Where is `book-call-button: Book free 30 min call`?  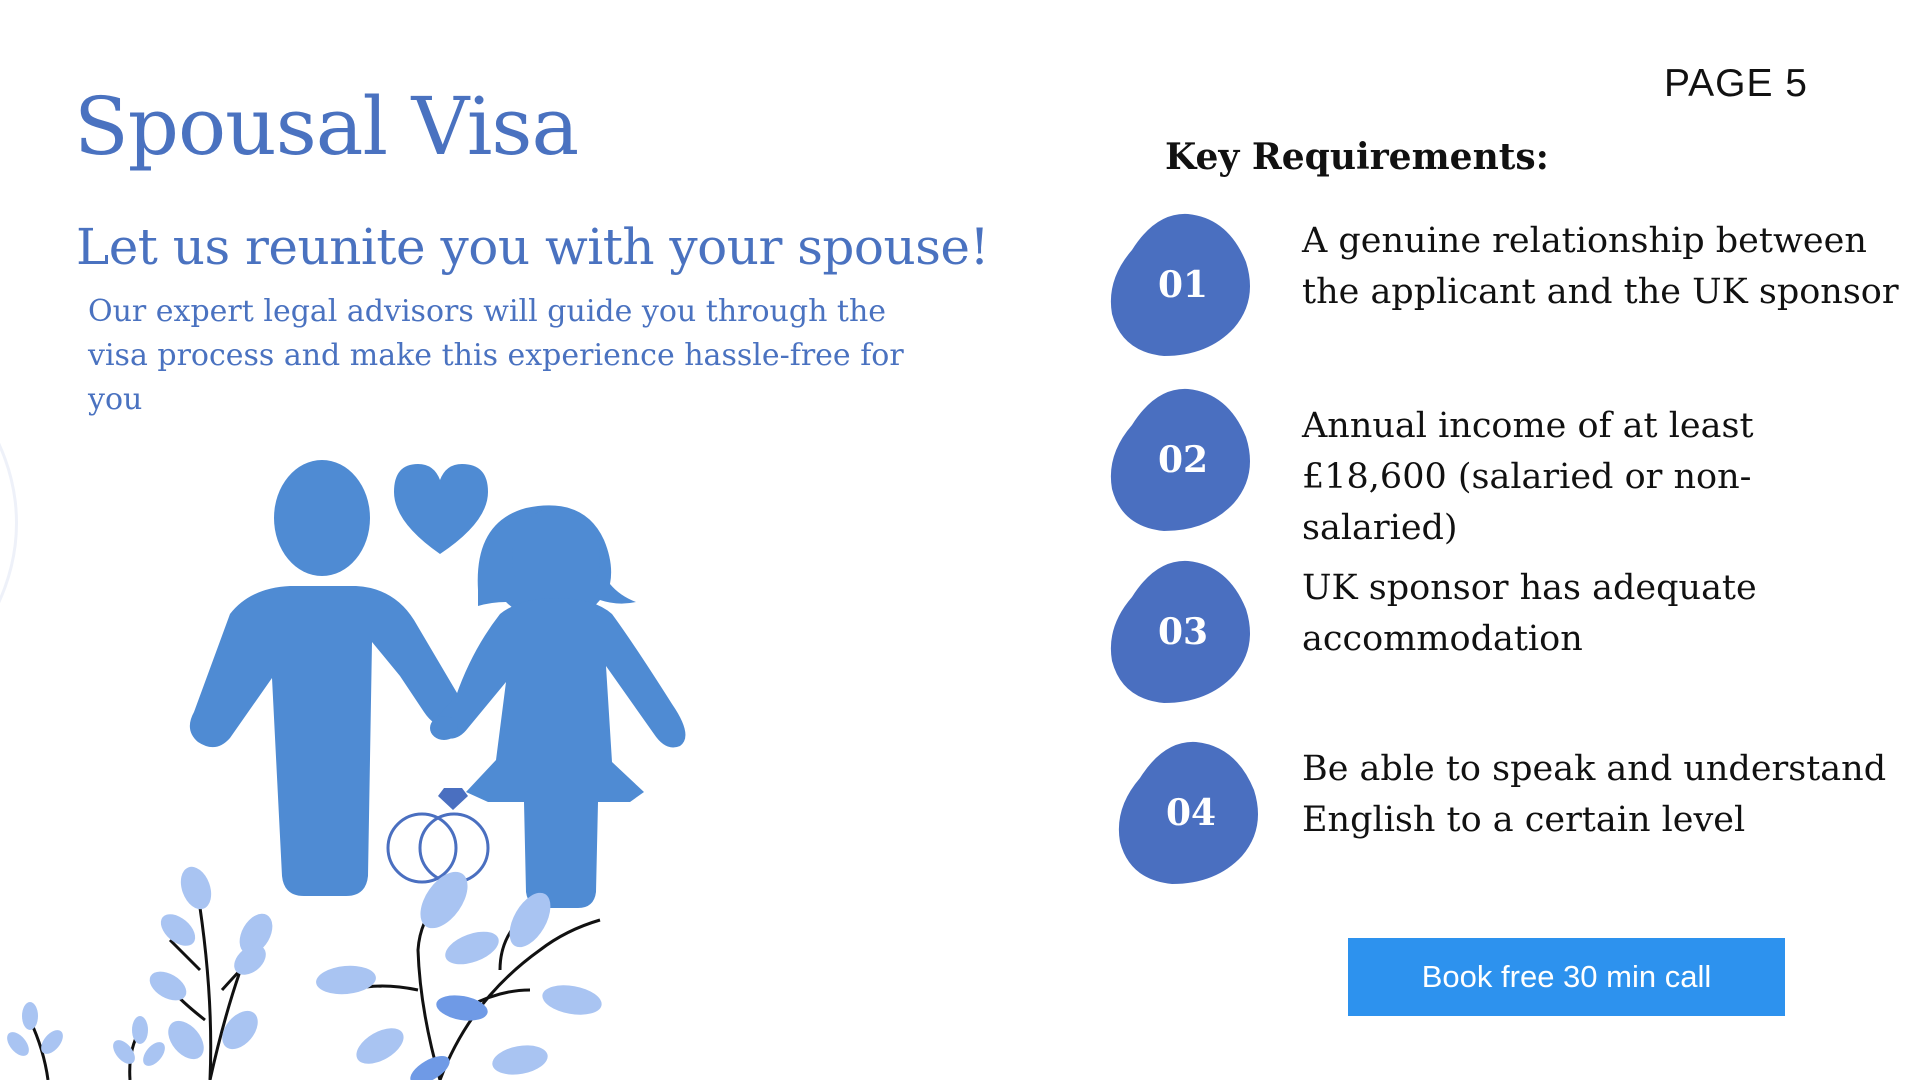 book-call-button: Book free 30 min call is located at coordinates (1566, 977).